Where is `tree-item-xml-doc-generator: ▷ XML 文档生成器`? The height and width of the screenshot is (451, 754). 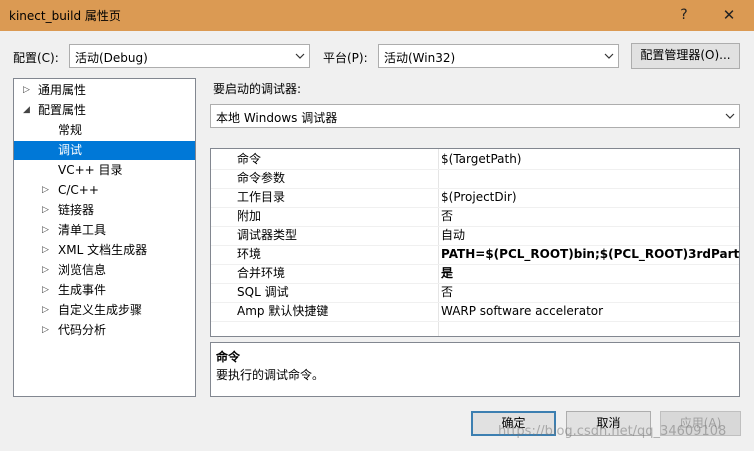 tree-item-xml-doc-generator: ▷ XML 文档生成器 is located at coordinates (104, 250).